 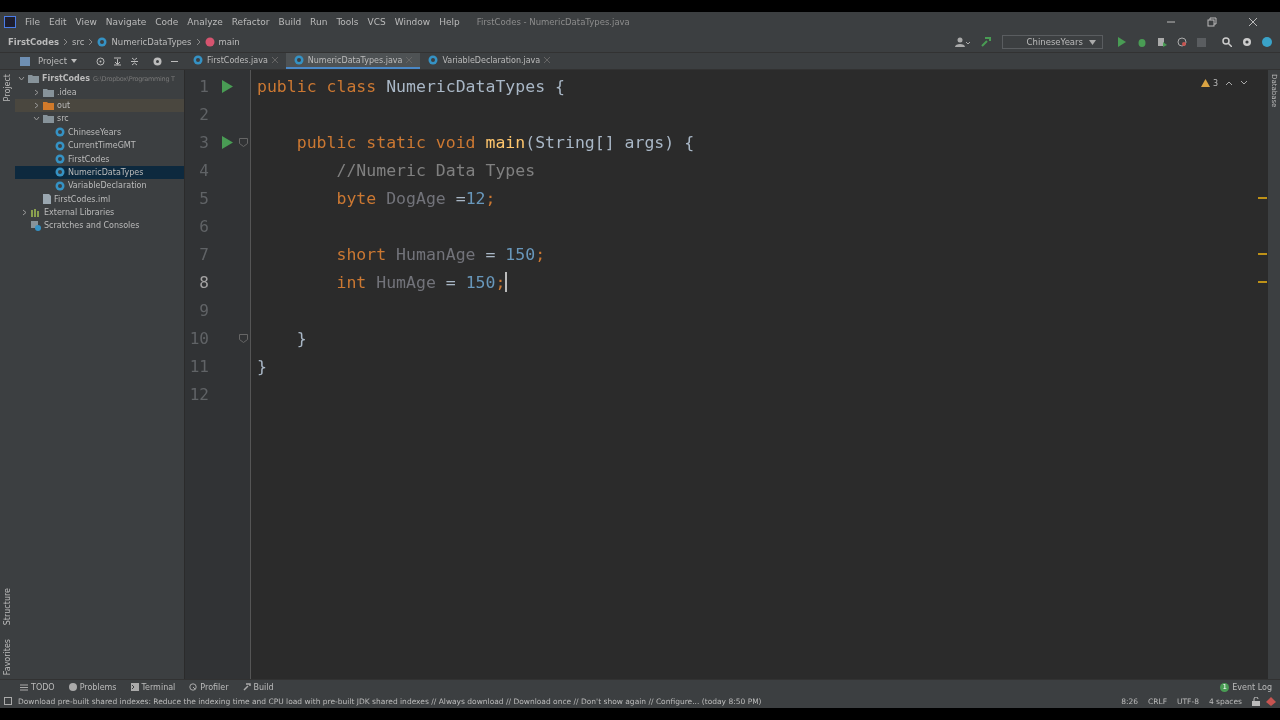 I want to click on tree-item: ChineseYears, so click(x=99, y=132).